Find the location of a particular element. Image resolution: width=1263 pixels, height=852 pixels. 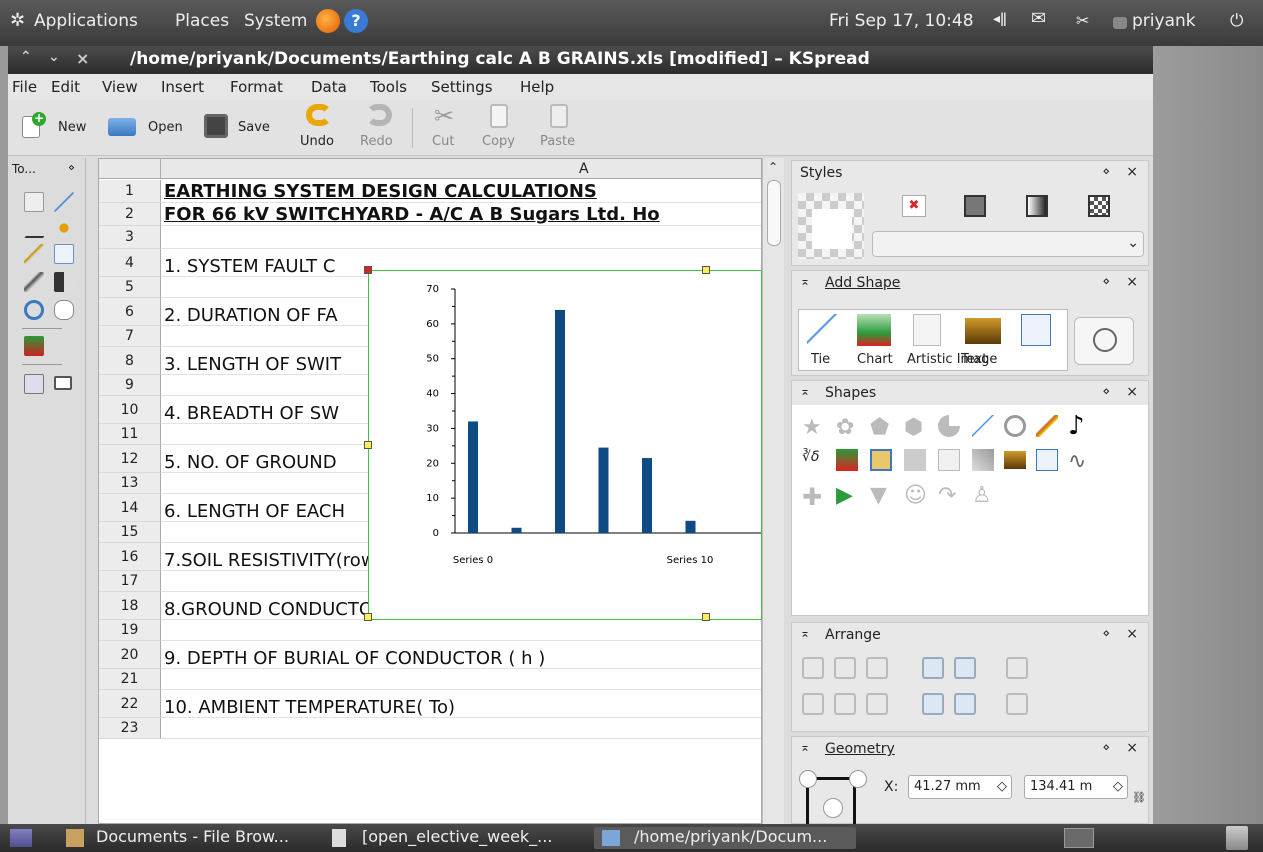

vector-image-icon is located at coordinates (983, 460).